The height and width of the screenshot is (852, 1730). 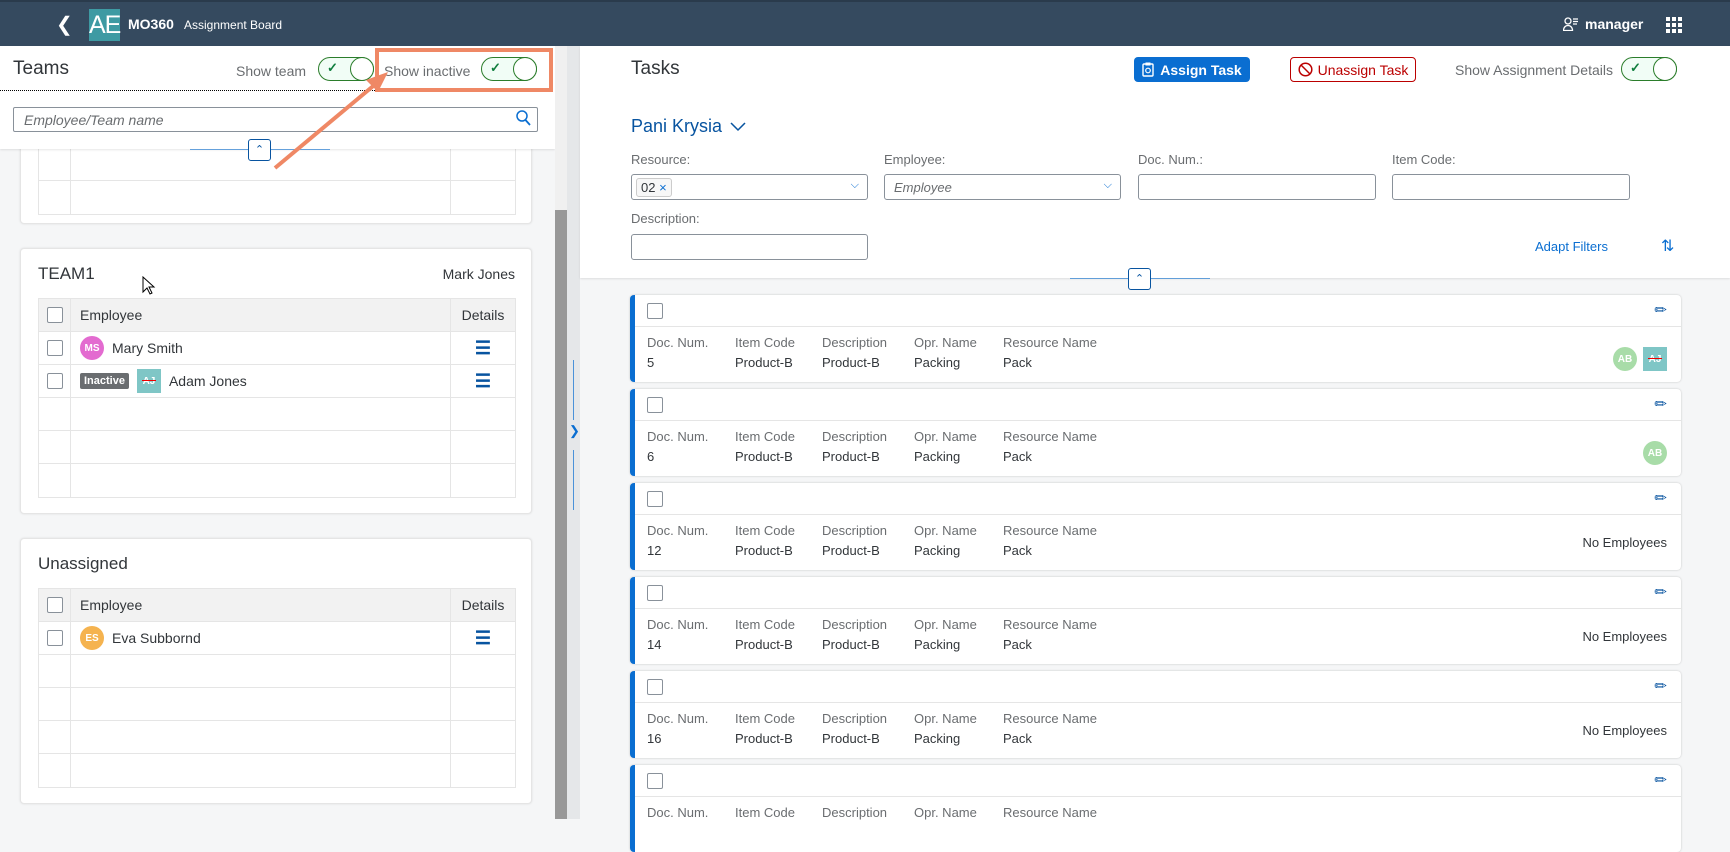 What do you see at coordinates (661, 159) in the screenshot?
I see `resource-label: Resource:` at bounding box center [661, 159].